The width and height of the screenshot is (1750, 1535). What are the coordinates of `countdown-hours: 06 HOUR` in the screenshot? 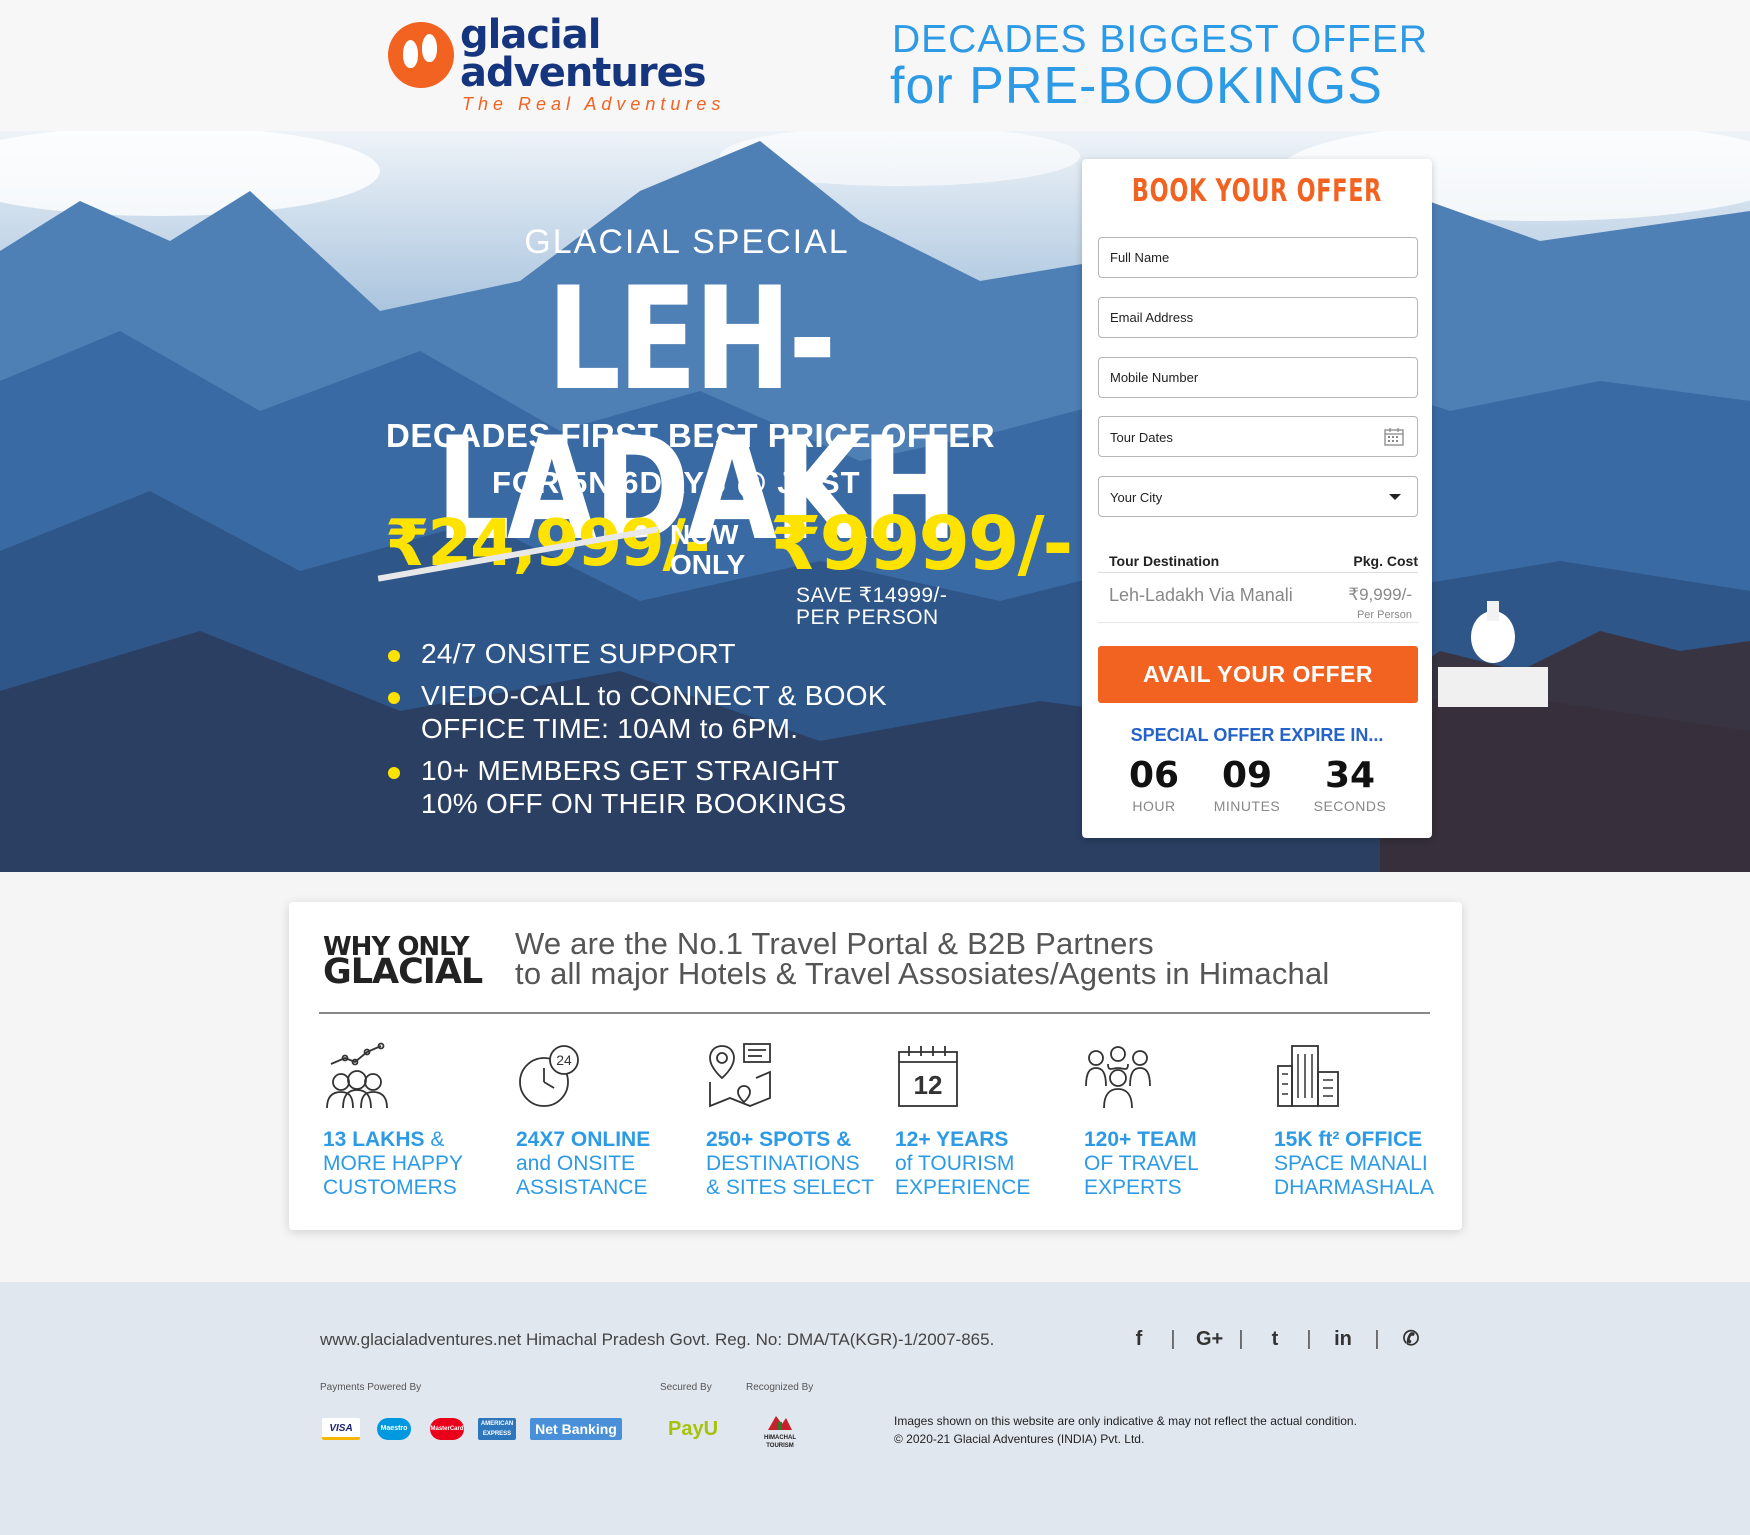 It's located at (1154, 784).